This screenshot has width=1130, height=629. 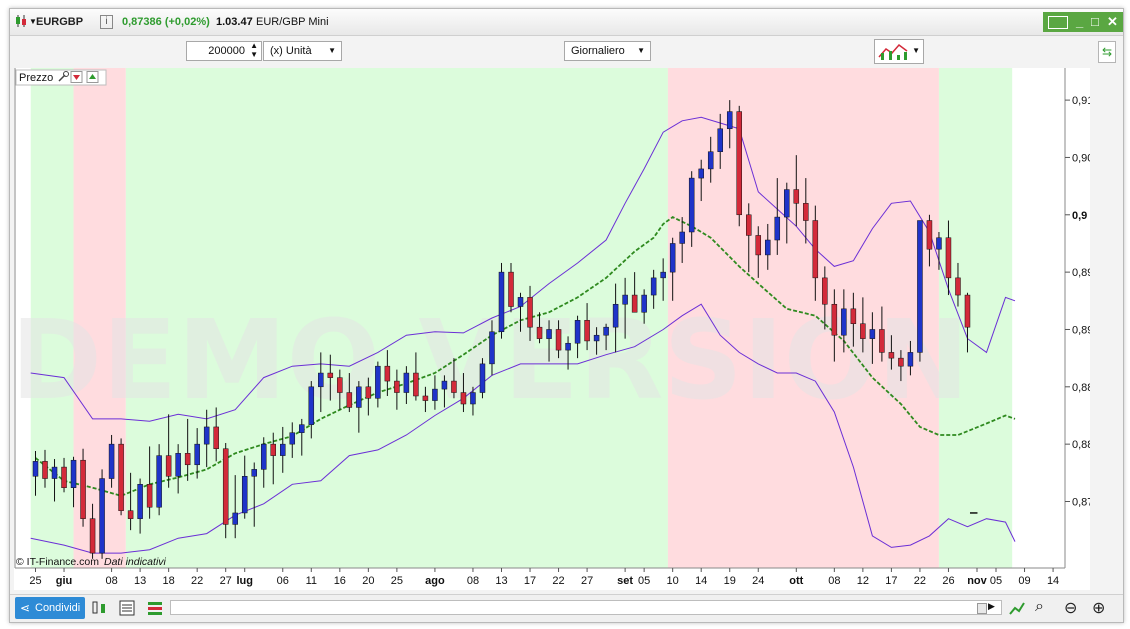 What do you see at coordinates (607, 51) in the screenshot?
I see `timeframe-select: Giornaliero ▼` at bounding box center [607, 51].